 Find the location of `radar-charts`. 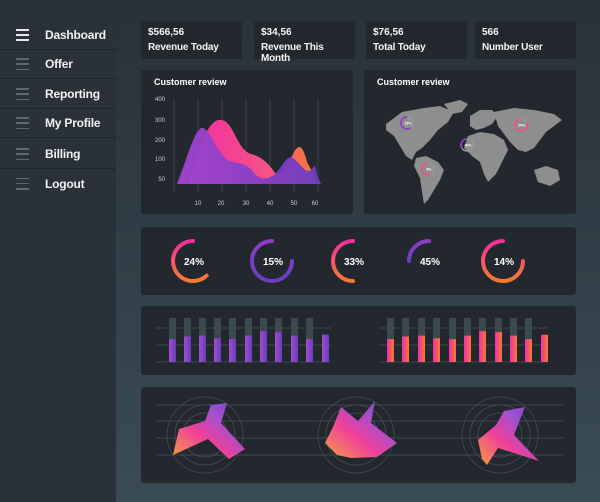

radar-charts is located at coordinates (359, 435).